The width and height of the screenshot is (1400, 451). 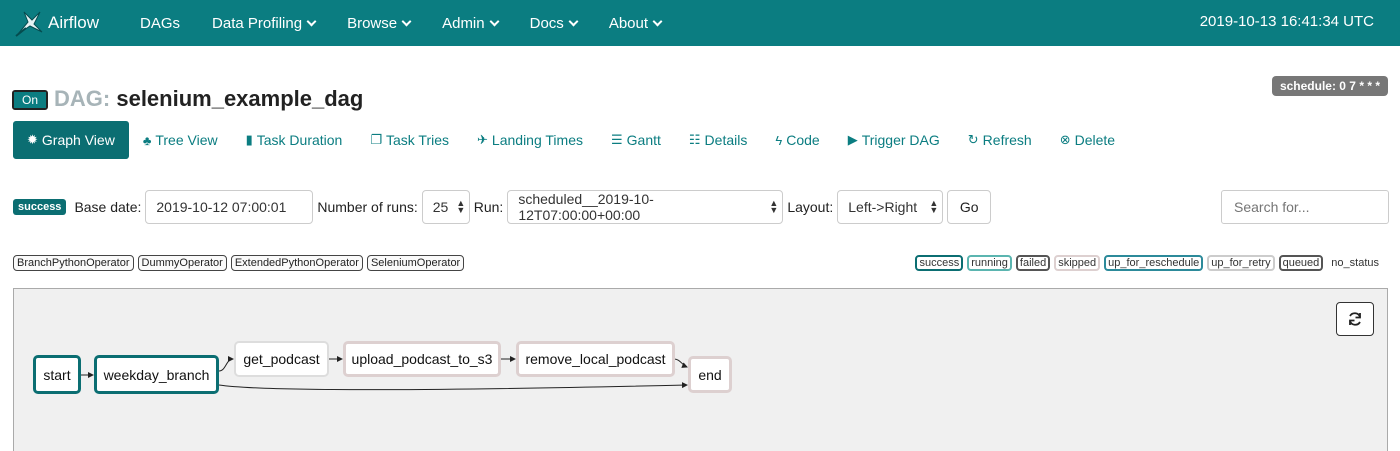 I want to click on base-date-label: Base date:, so click(x=108, y=207).